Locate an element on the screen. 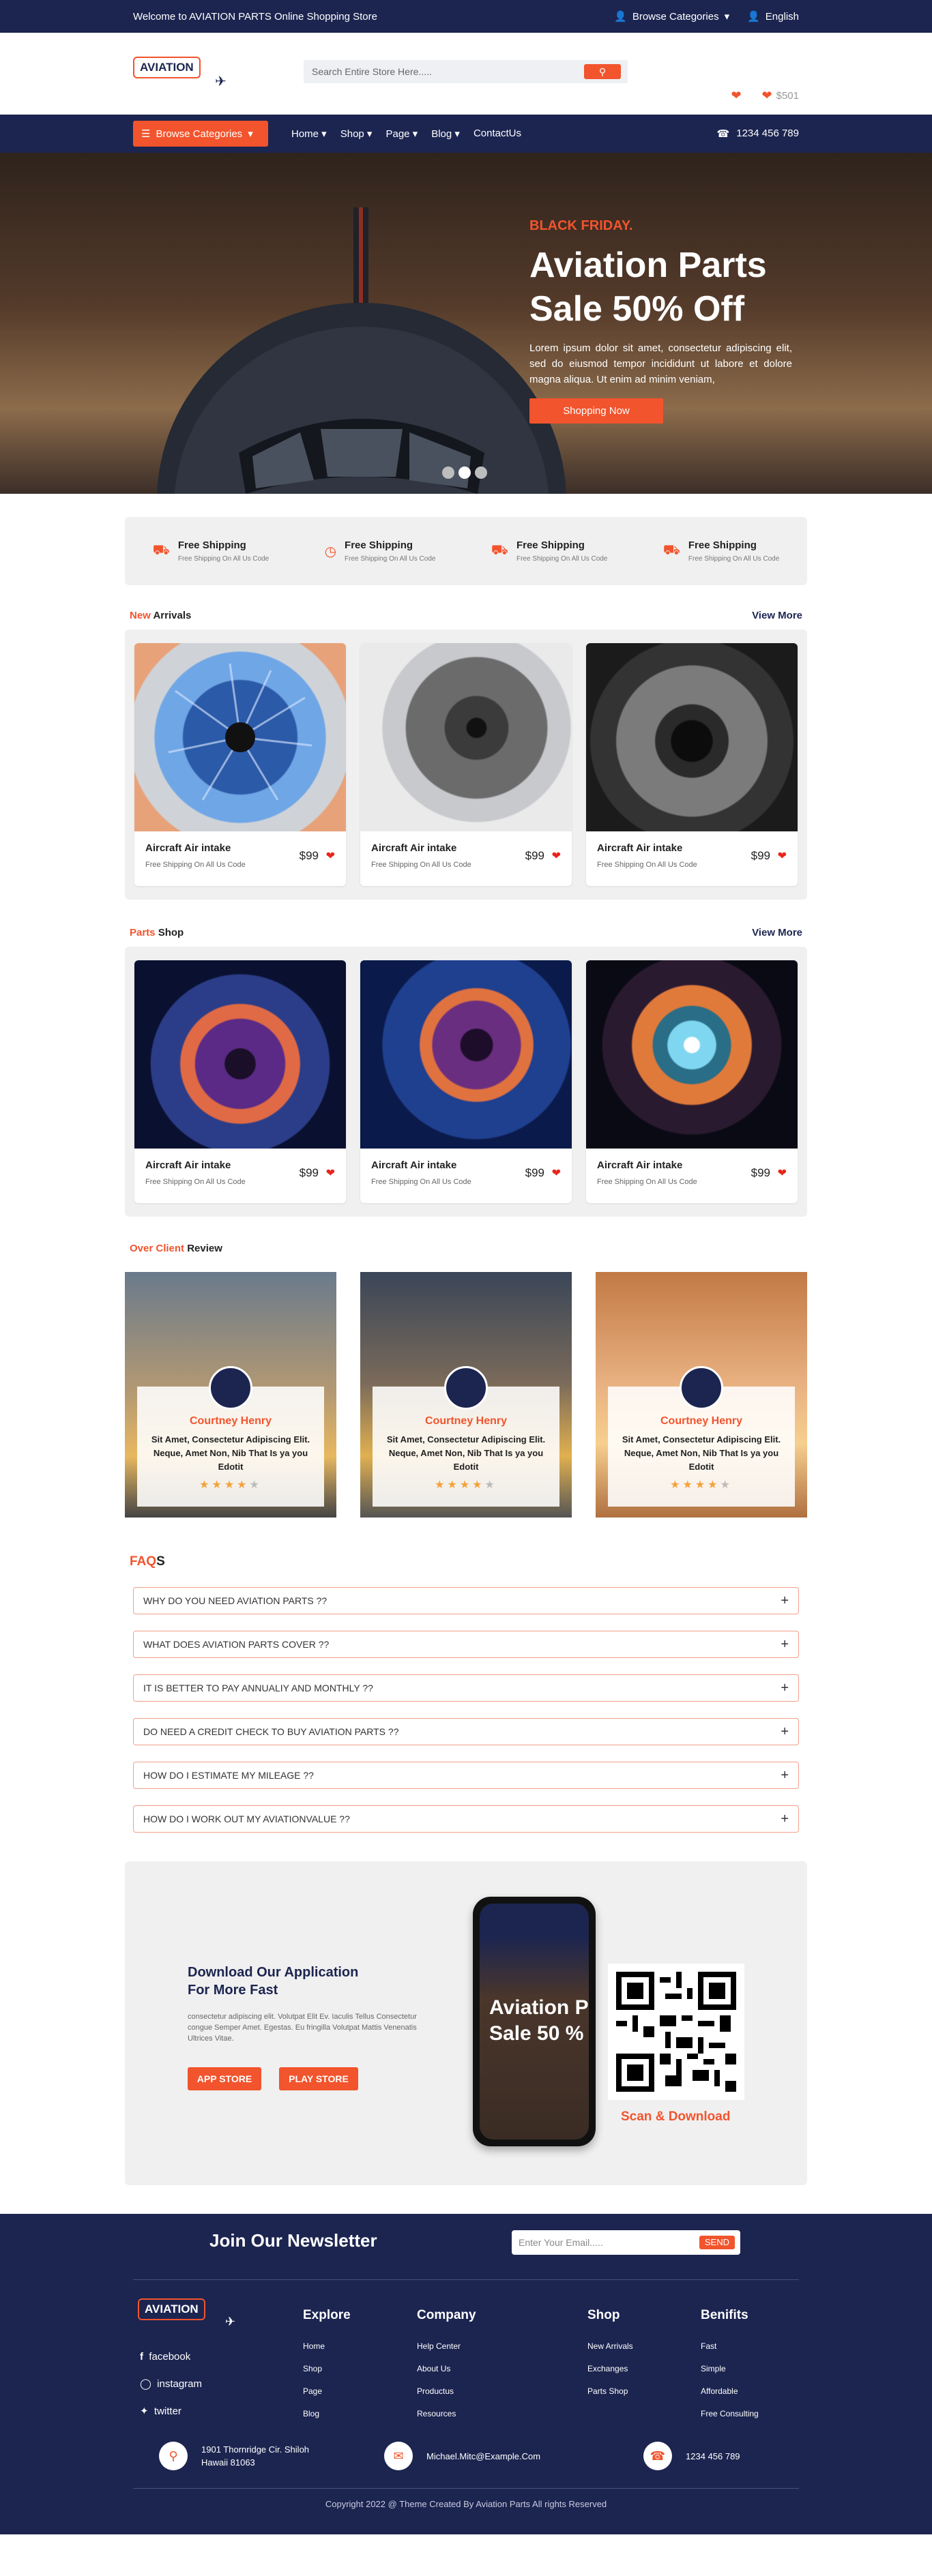 The height and width of the screenshot is (2576, 932). site-logo: AVIATION ✈ is located at coordinates (184, 74).